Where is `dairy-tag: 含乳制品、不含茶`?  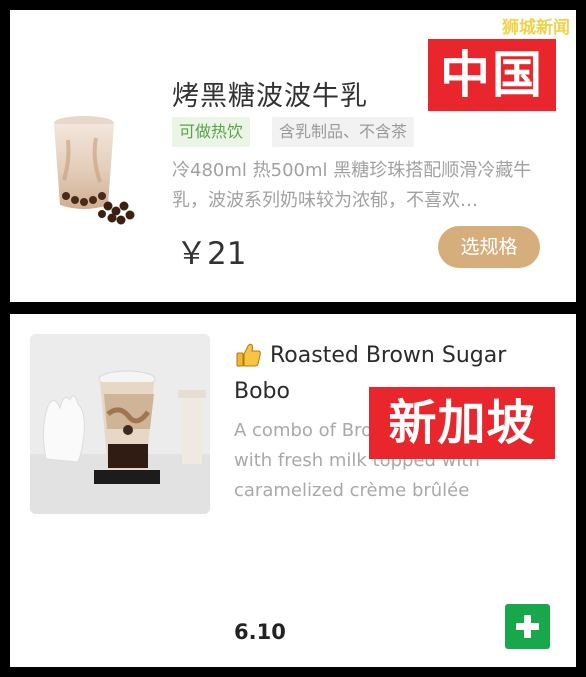 dairy-tag: 含乳制品、不含茶 is located at coordinates (343, 132).